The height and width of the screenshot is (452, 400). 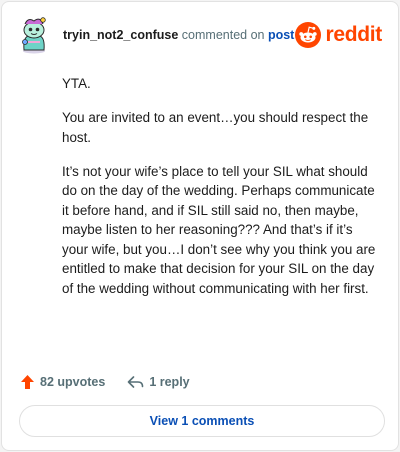 I want to click on byline-action-text: commented on, so click(x=223, y=35).